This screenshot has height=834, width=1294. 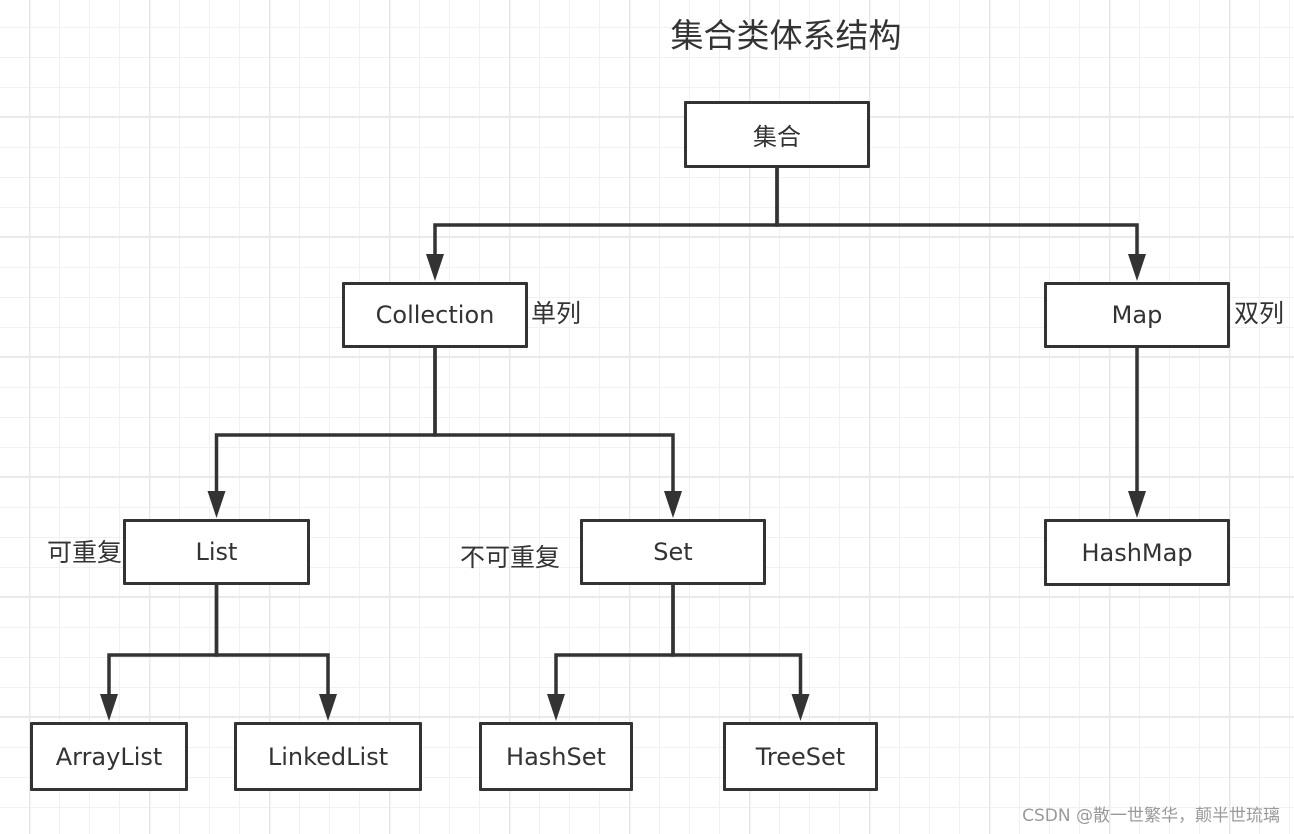 What do you see at coordinates (510, 557) in the screenshot?
I see `annotation-set: 不可重复` at bounding box center [510, 557].